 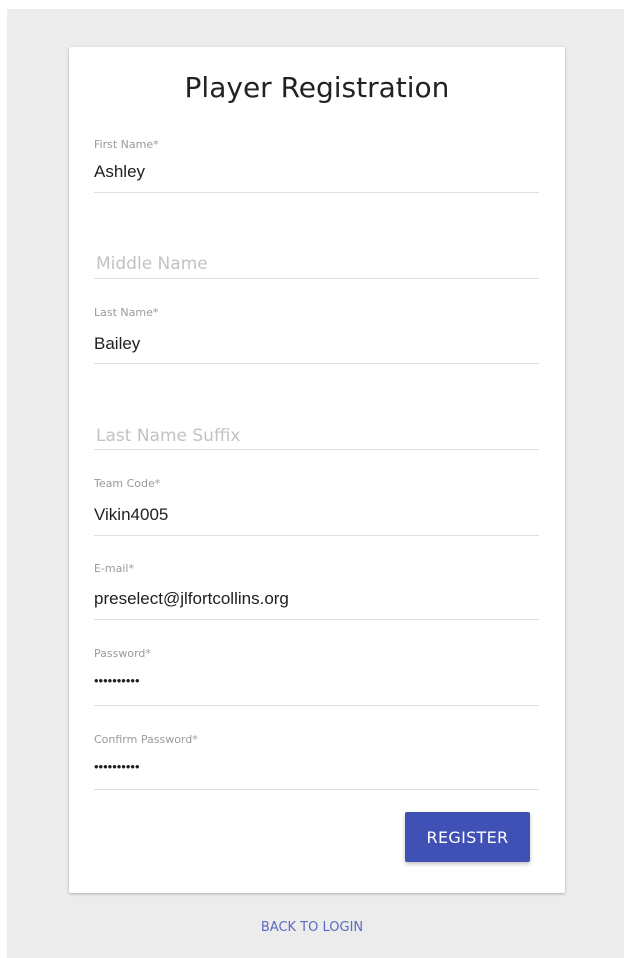 I want to click on email-label: E-mail*, so click(x=114, y=568).